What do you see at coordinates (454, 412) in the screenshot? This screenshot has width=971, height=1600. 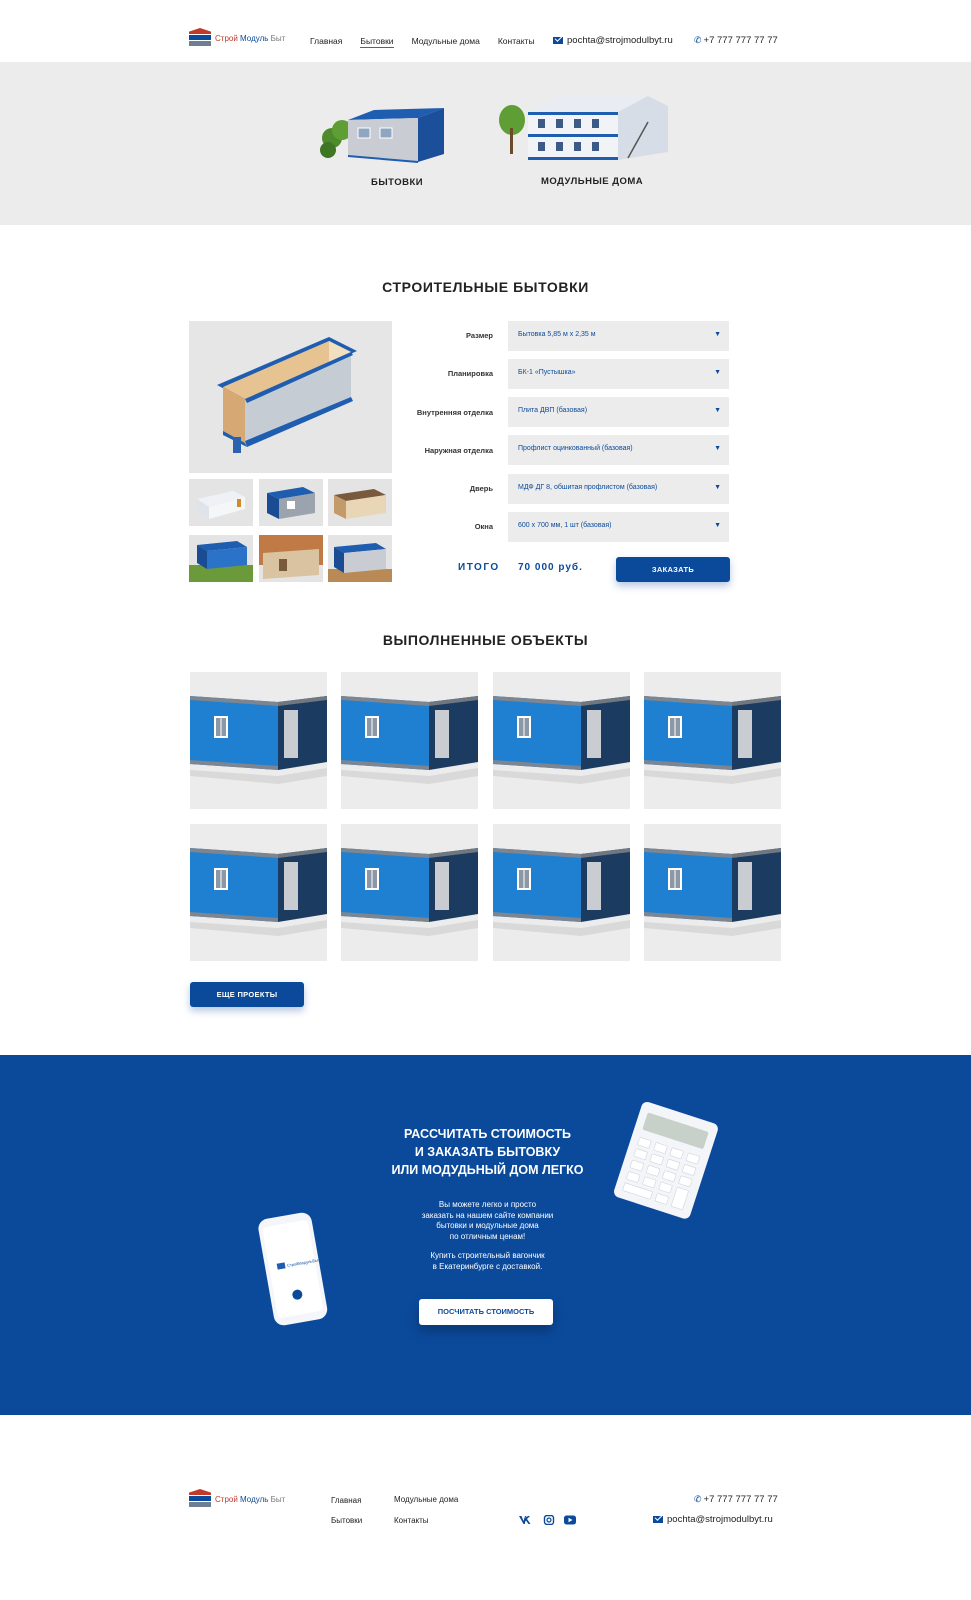 I see `option-label-interior: Внутренняя отделка` at bounding box center [454, 412].